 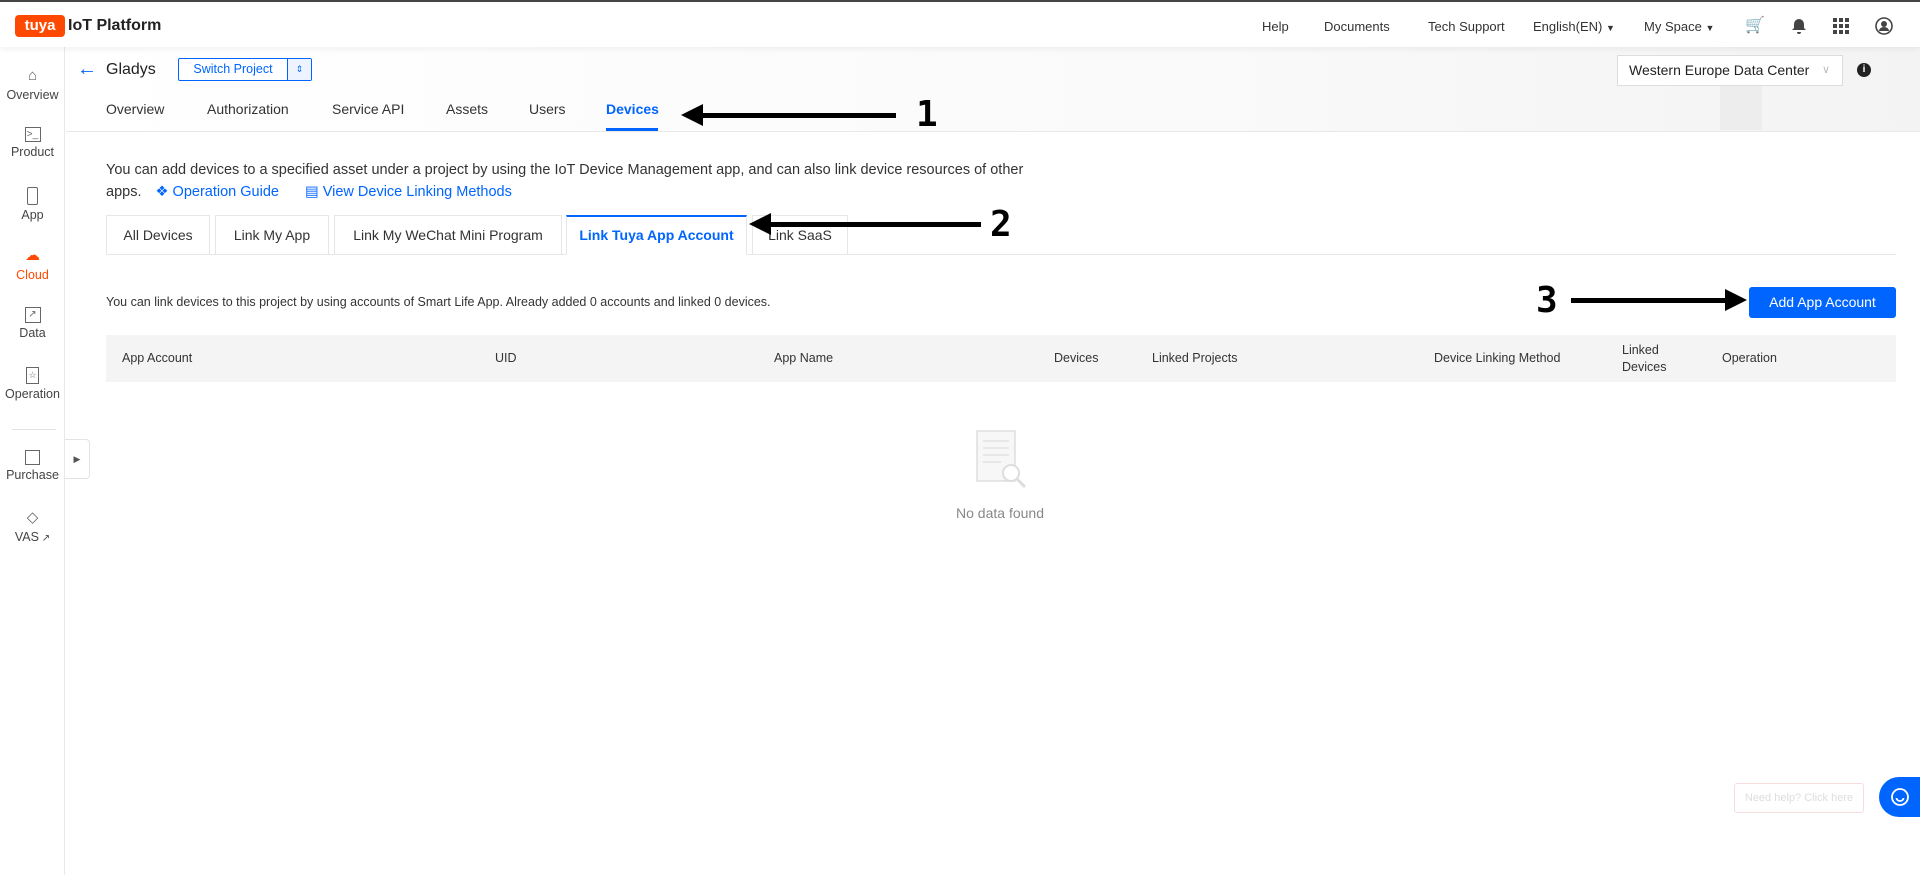 What do you see at coordinates (1001, 224) in the screenshot?
I see `annotation-number-2: 2` at bounding box center [1001, 224].